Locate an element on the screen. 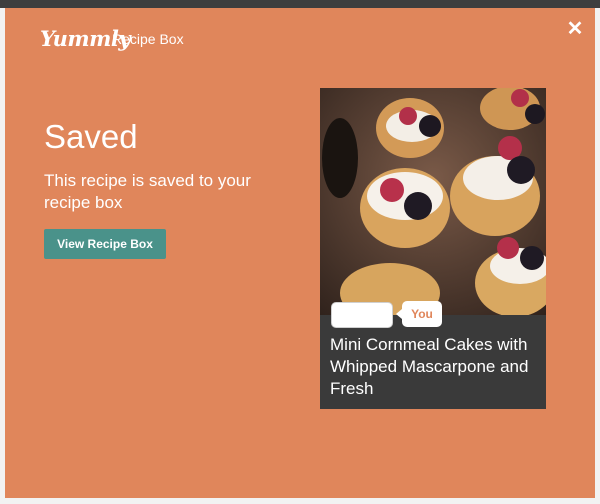  close-icon: ✕ is located at coordinates (575, 29).